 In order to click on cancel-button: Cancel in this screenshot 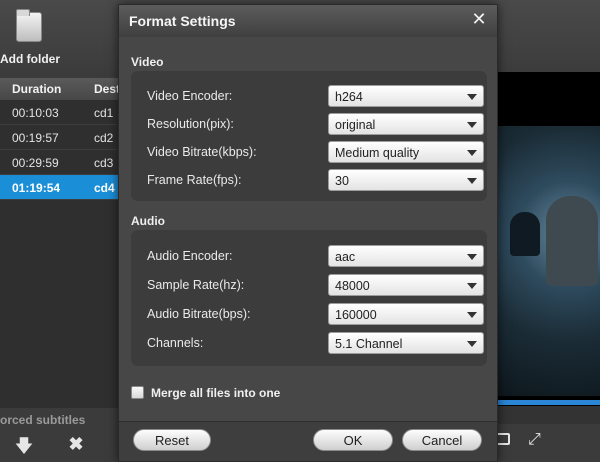, I will do `click(442, 440)`.